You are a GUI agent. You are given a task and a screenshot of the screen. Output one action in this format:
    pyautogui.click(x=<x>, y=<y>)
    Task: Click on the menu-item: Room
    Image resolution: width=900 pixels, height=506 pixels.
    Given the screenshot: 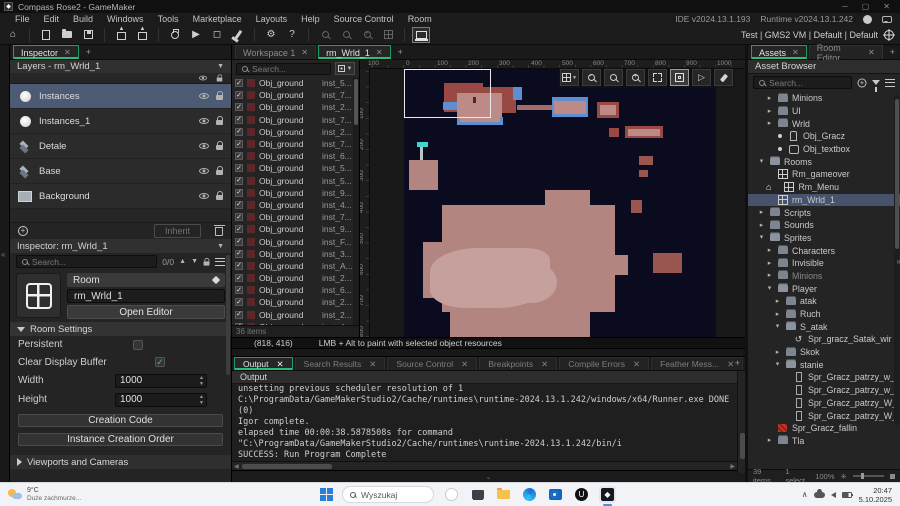 What is the action you would take?
    pyautogui.click(x=420, y=19)
    